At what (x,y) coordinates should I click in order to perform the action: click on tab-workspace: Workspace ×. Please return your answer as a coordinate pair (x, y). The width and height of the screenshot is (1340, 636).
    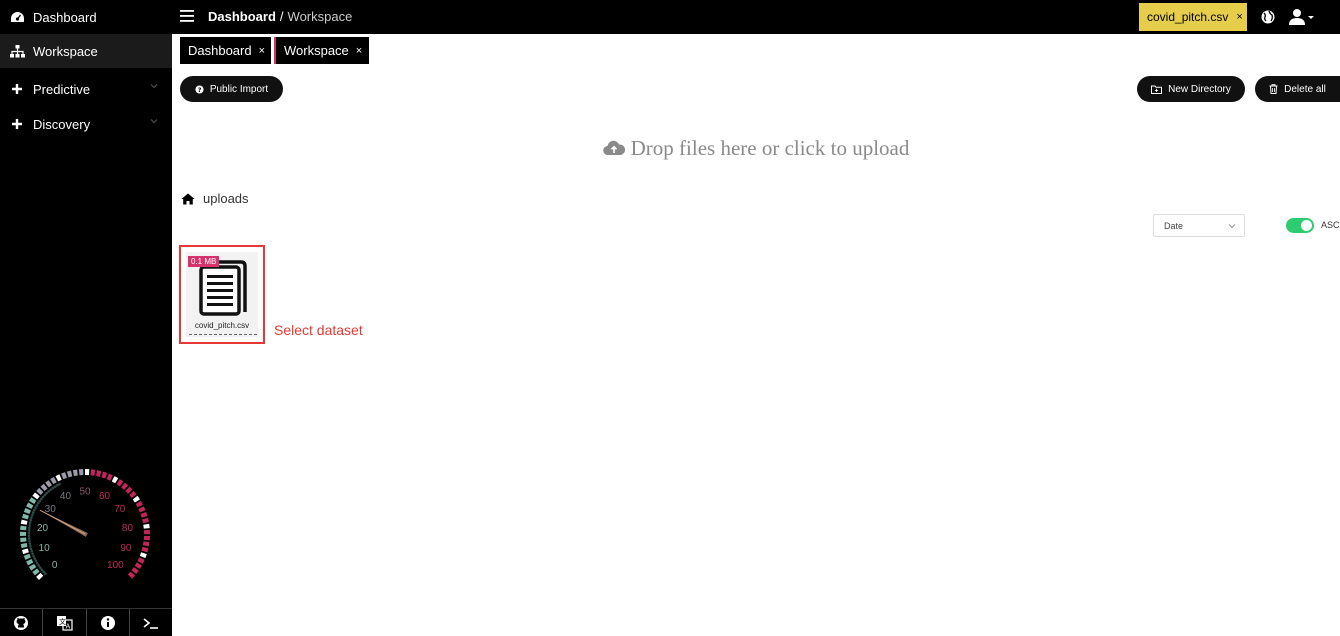
    Looking at the image, I should click on (321, 50).